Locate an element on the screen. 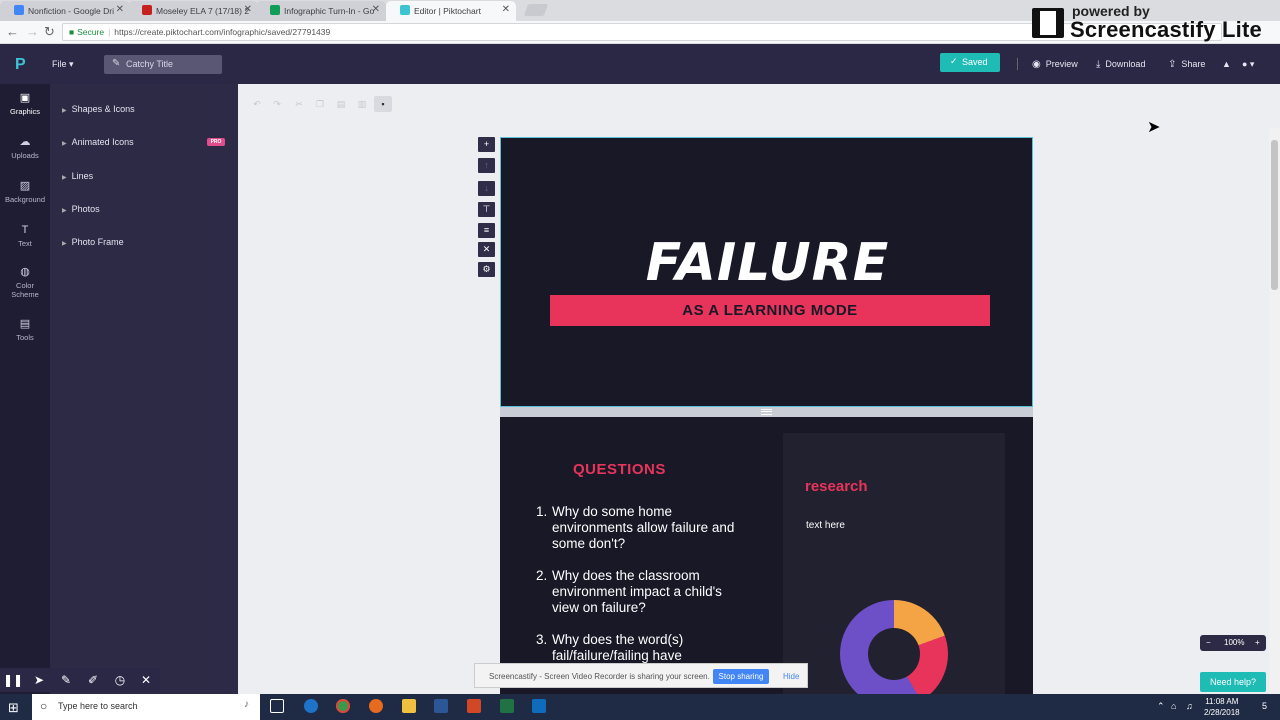 Image resolution: width=1280 pixels, height=720 pixels. excel-icon is located at coordinates (507, 706).